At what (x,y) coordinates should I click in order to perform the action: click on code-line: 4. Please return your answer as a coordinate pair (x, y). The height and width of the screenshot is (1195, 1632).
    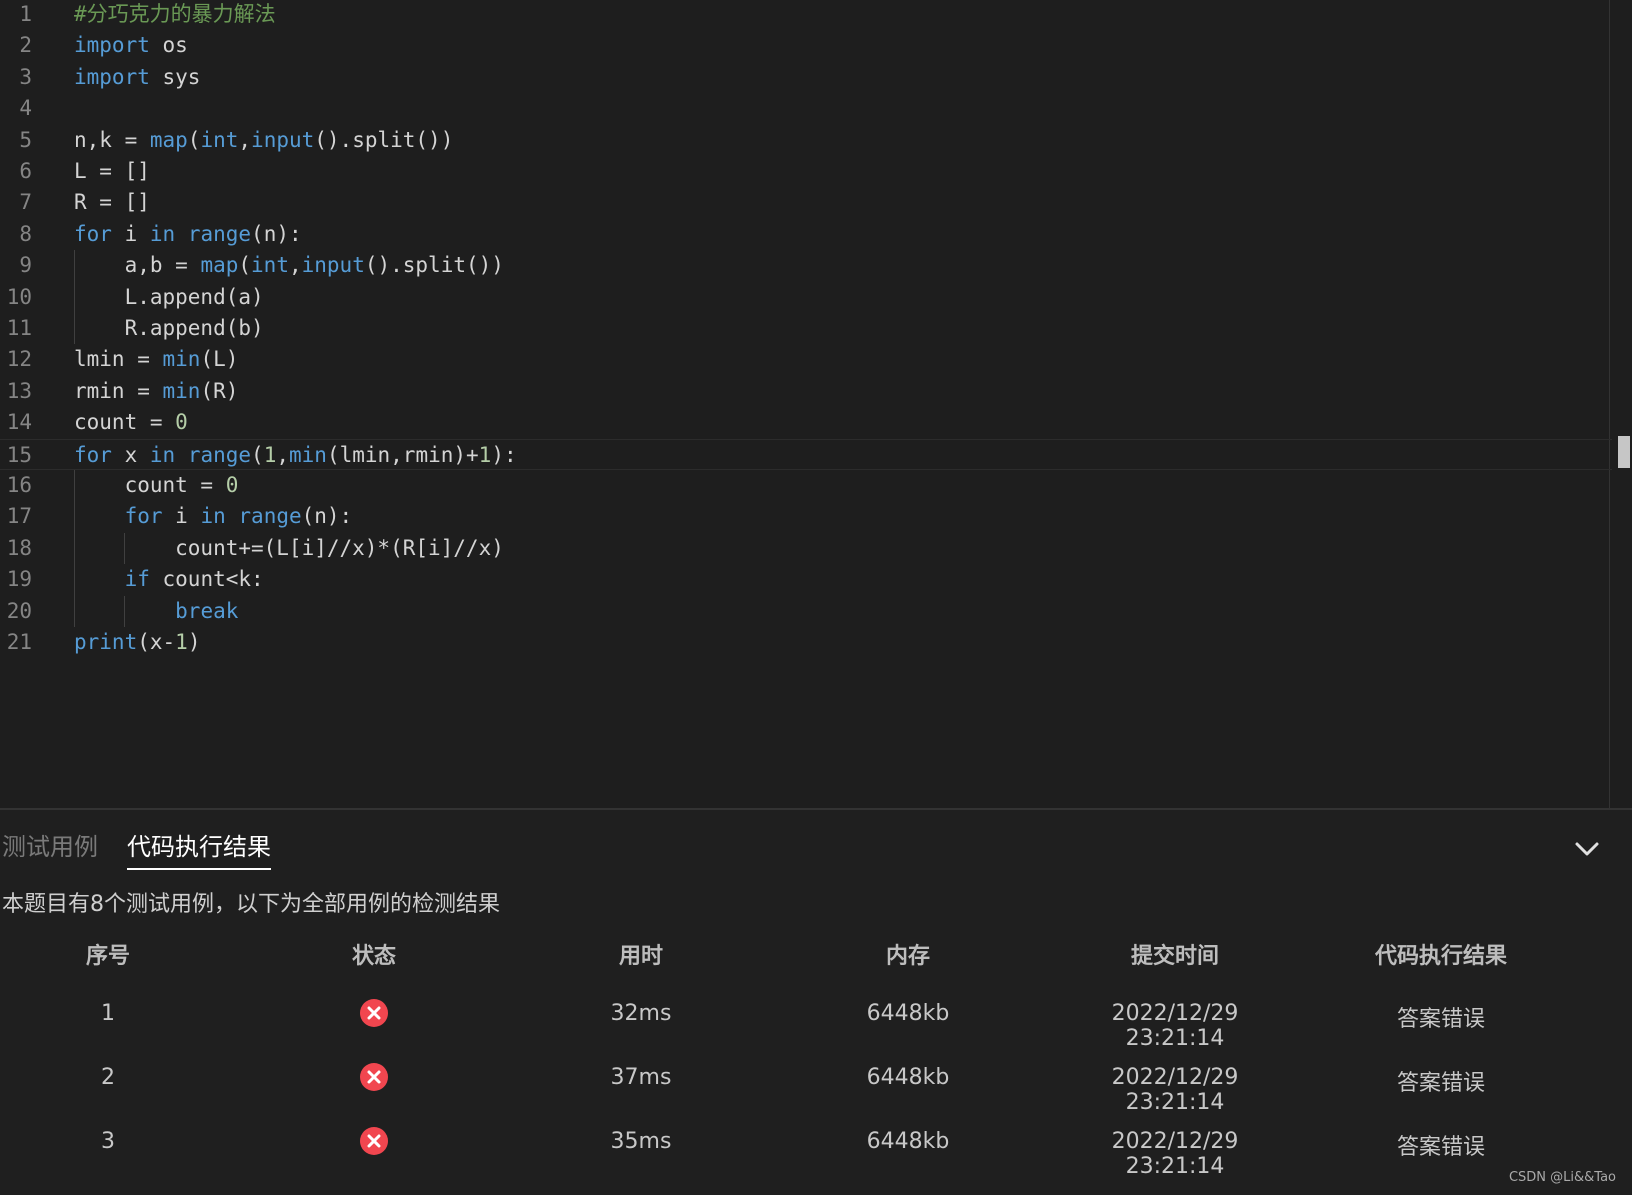
    Looking at the image, I should click on (806, 108).